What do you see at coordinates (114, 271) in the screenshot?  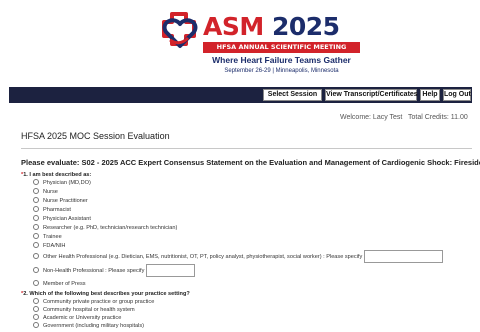 I see `q1-option-non-health-professional: Non-Health Professional : Please specify` at bounding box center [114, 271].